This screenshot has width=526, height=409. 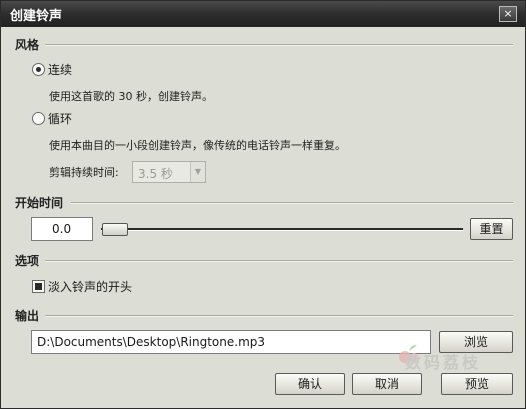 I want to click on fade-in-label: 淡入铃声的开头, so click(x=90, y=286).